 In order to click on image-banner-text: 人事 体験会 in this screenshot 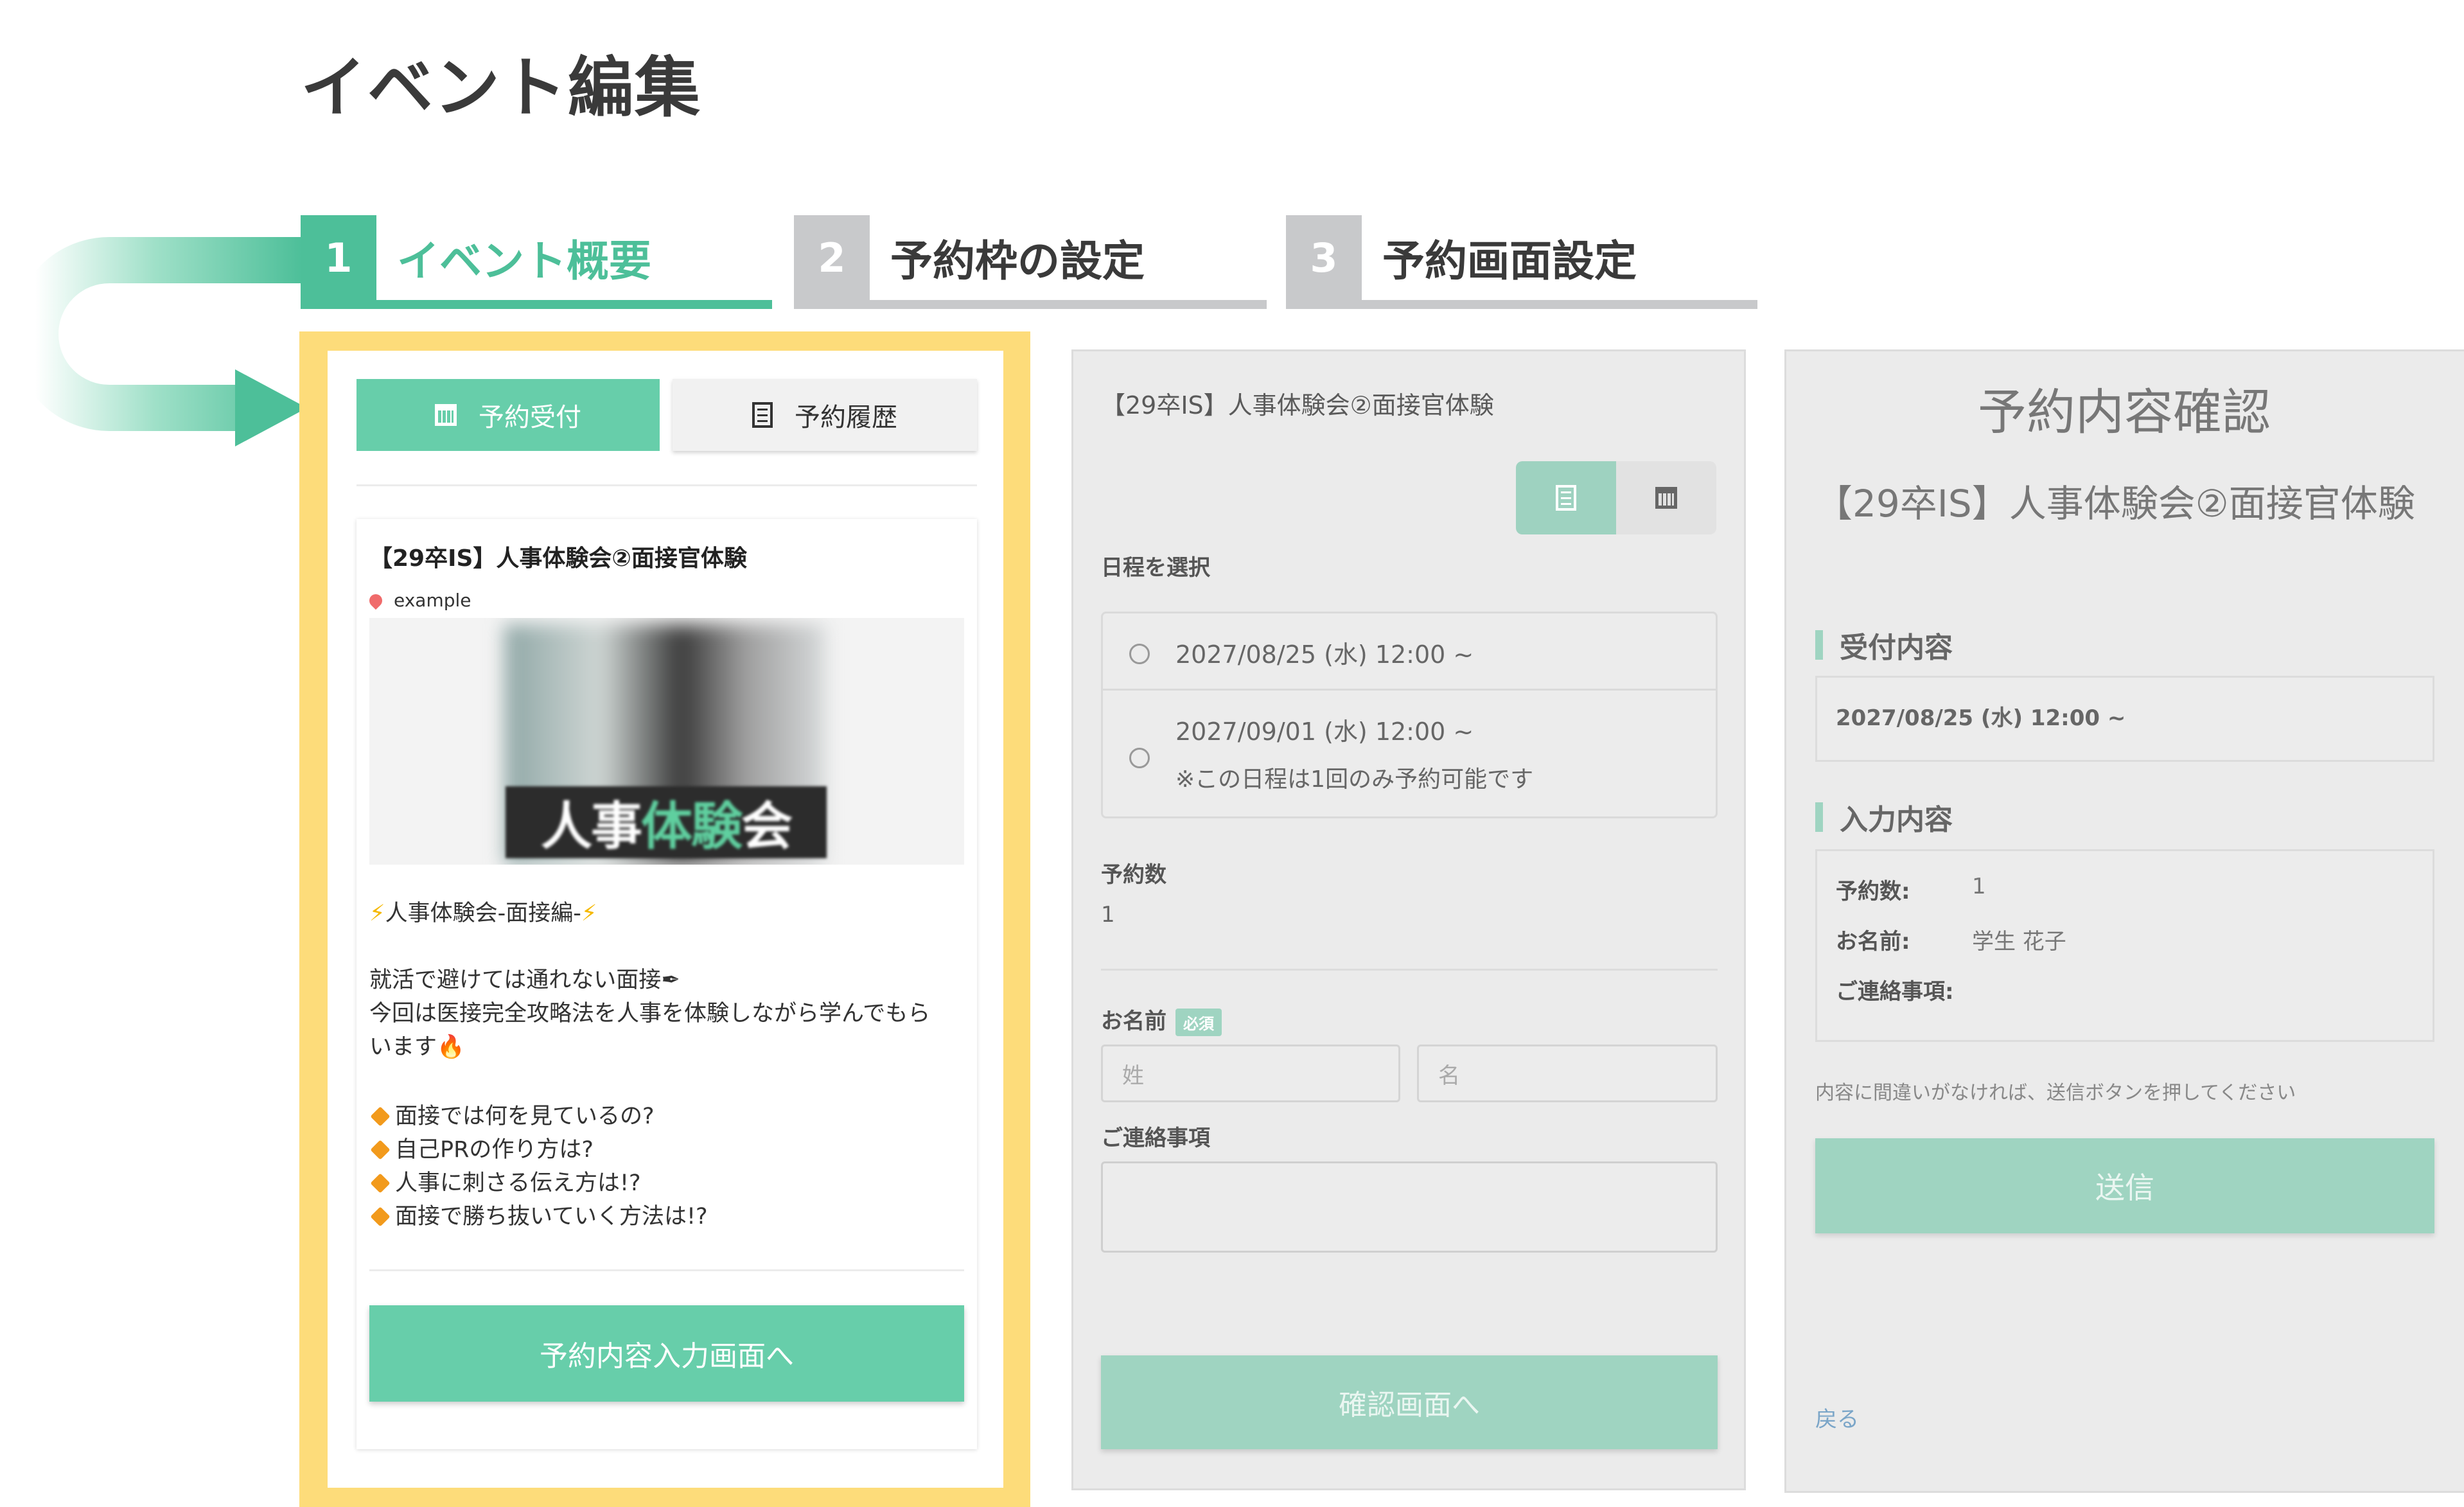, I will do `click(666, 822)`.